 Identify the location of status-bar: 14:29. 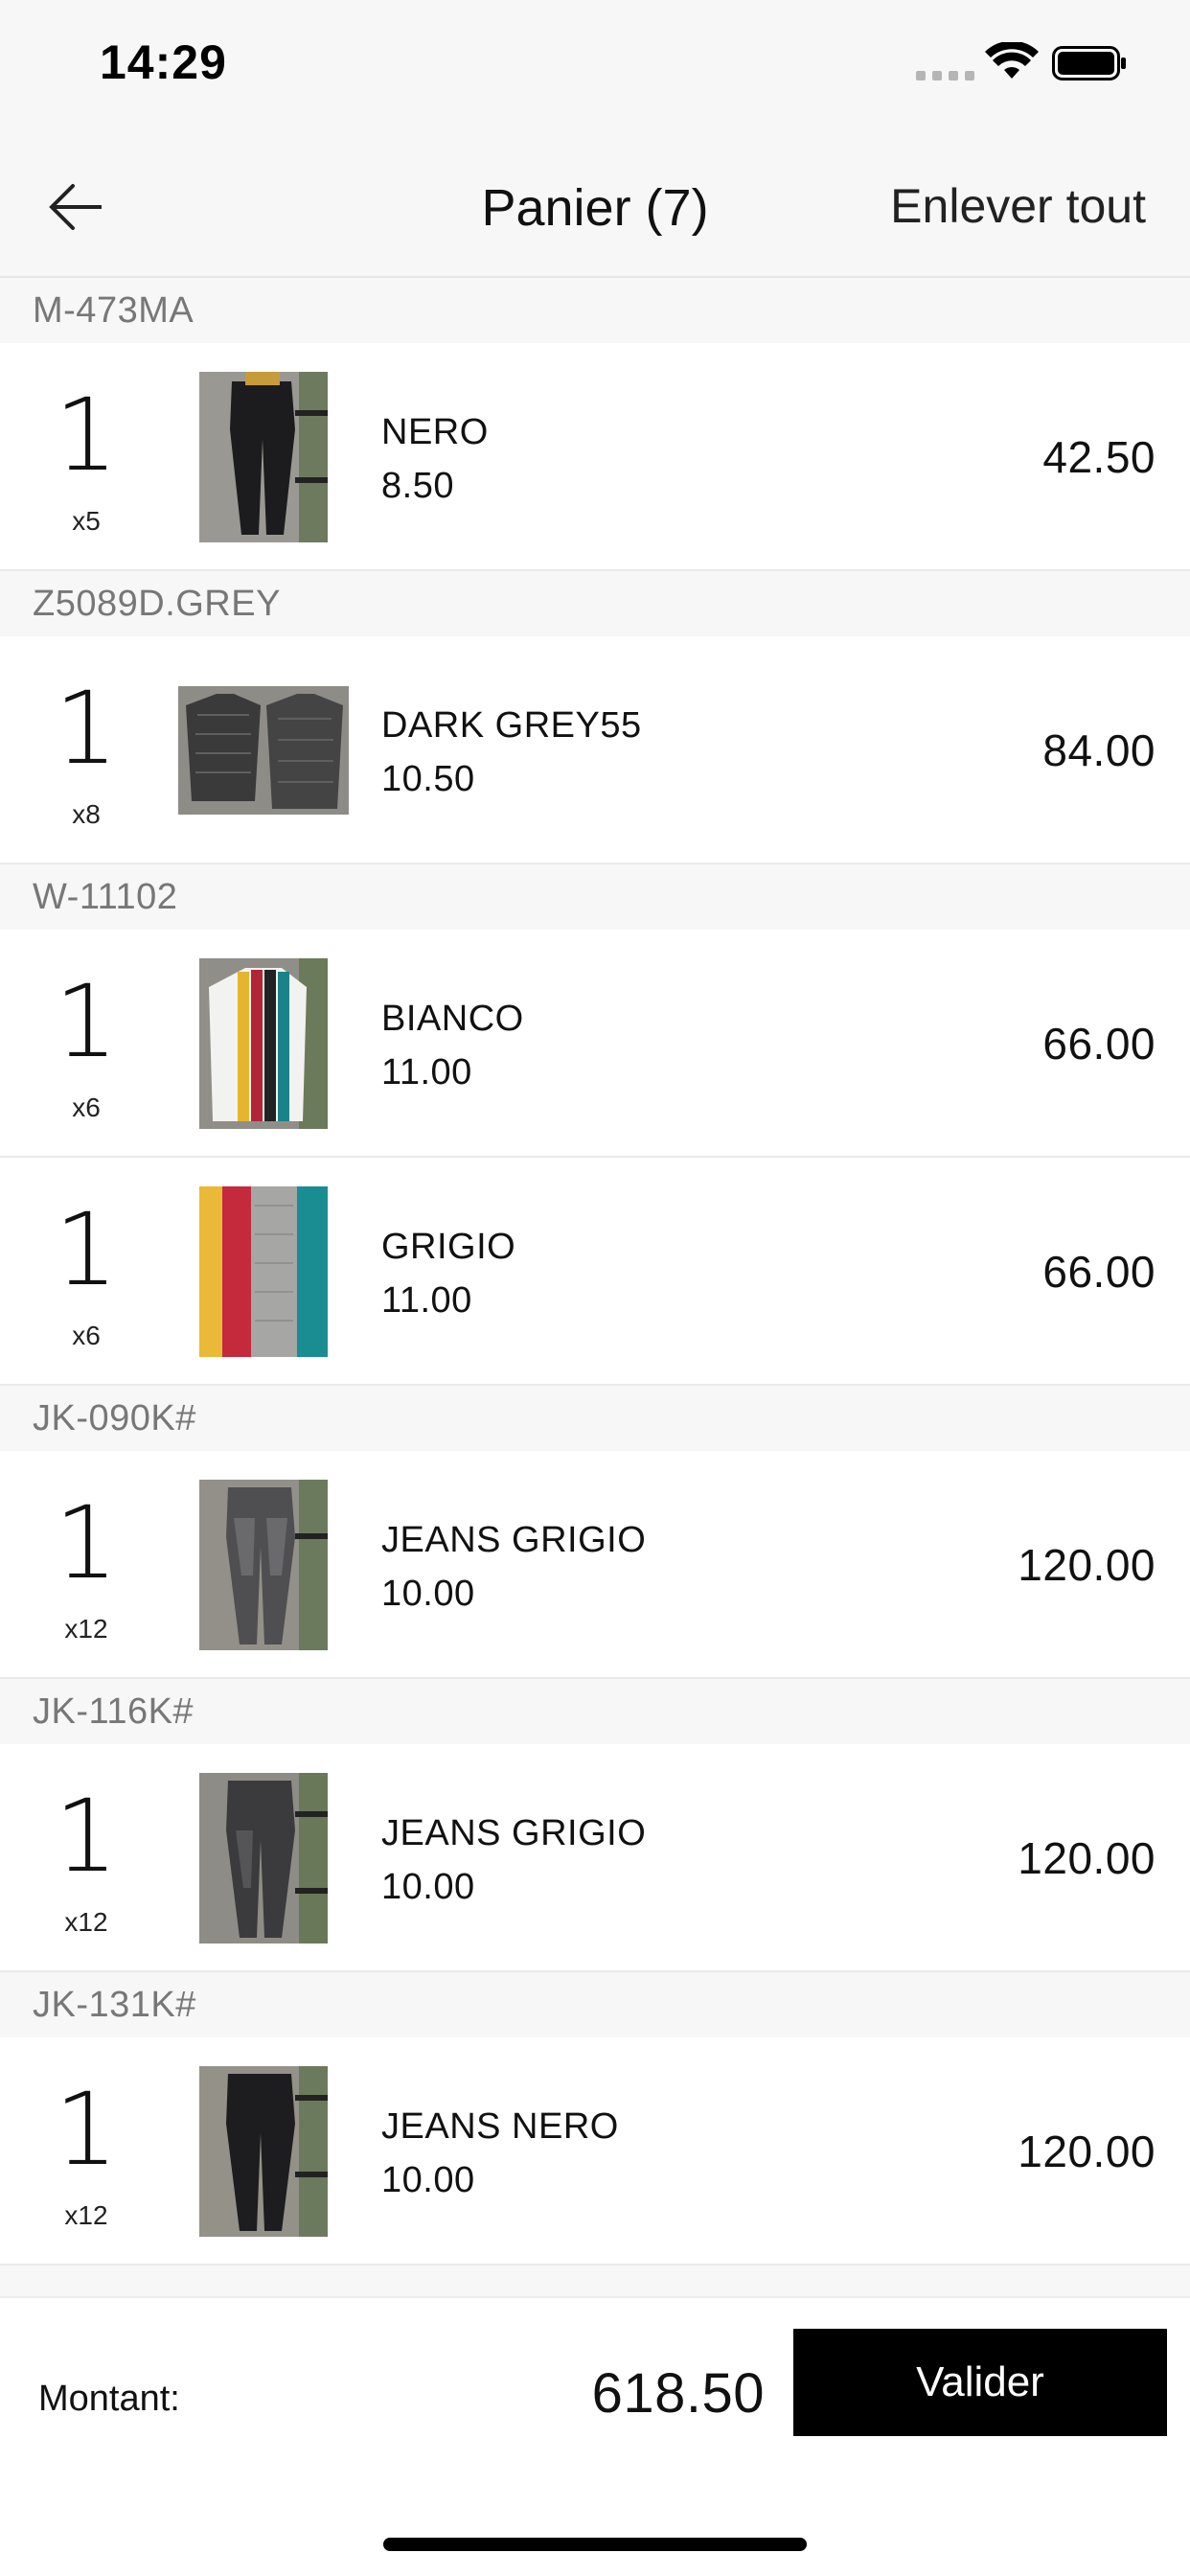
(595, 67).